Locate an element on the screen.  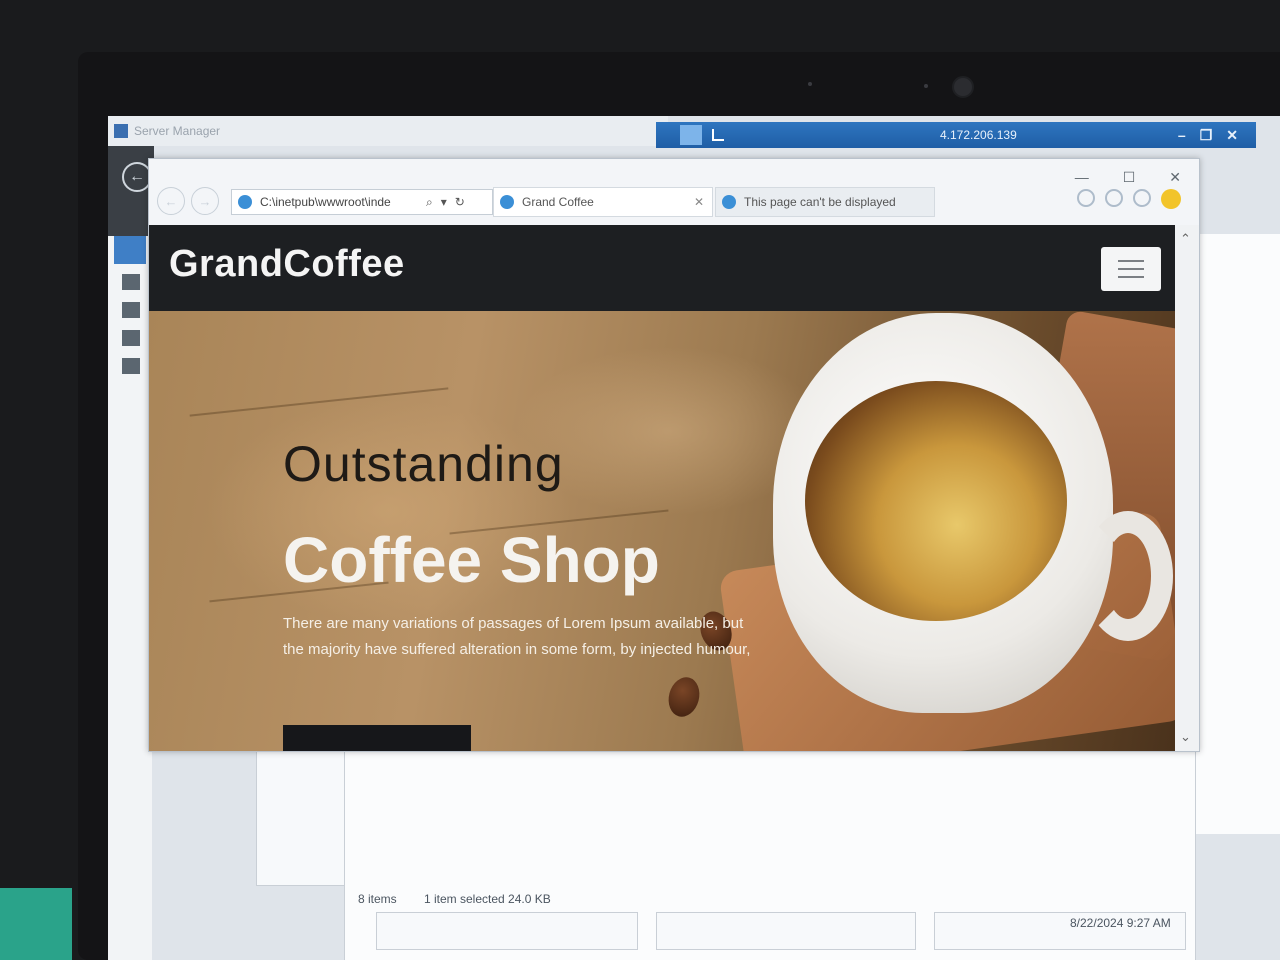
tab-label: Grand Coffee is located at coordinates (558, 202).